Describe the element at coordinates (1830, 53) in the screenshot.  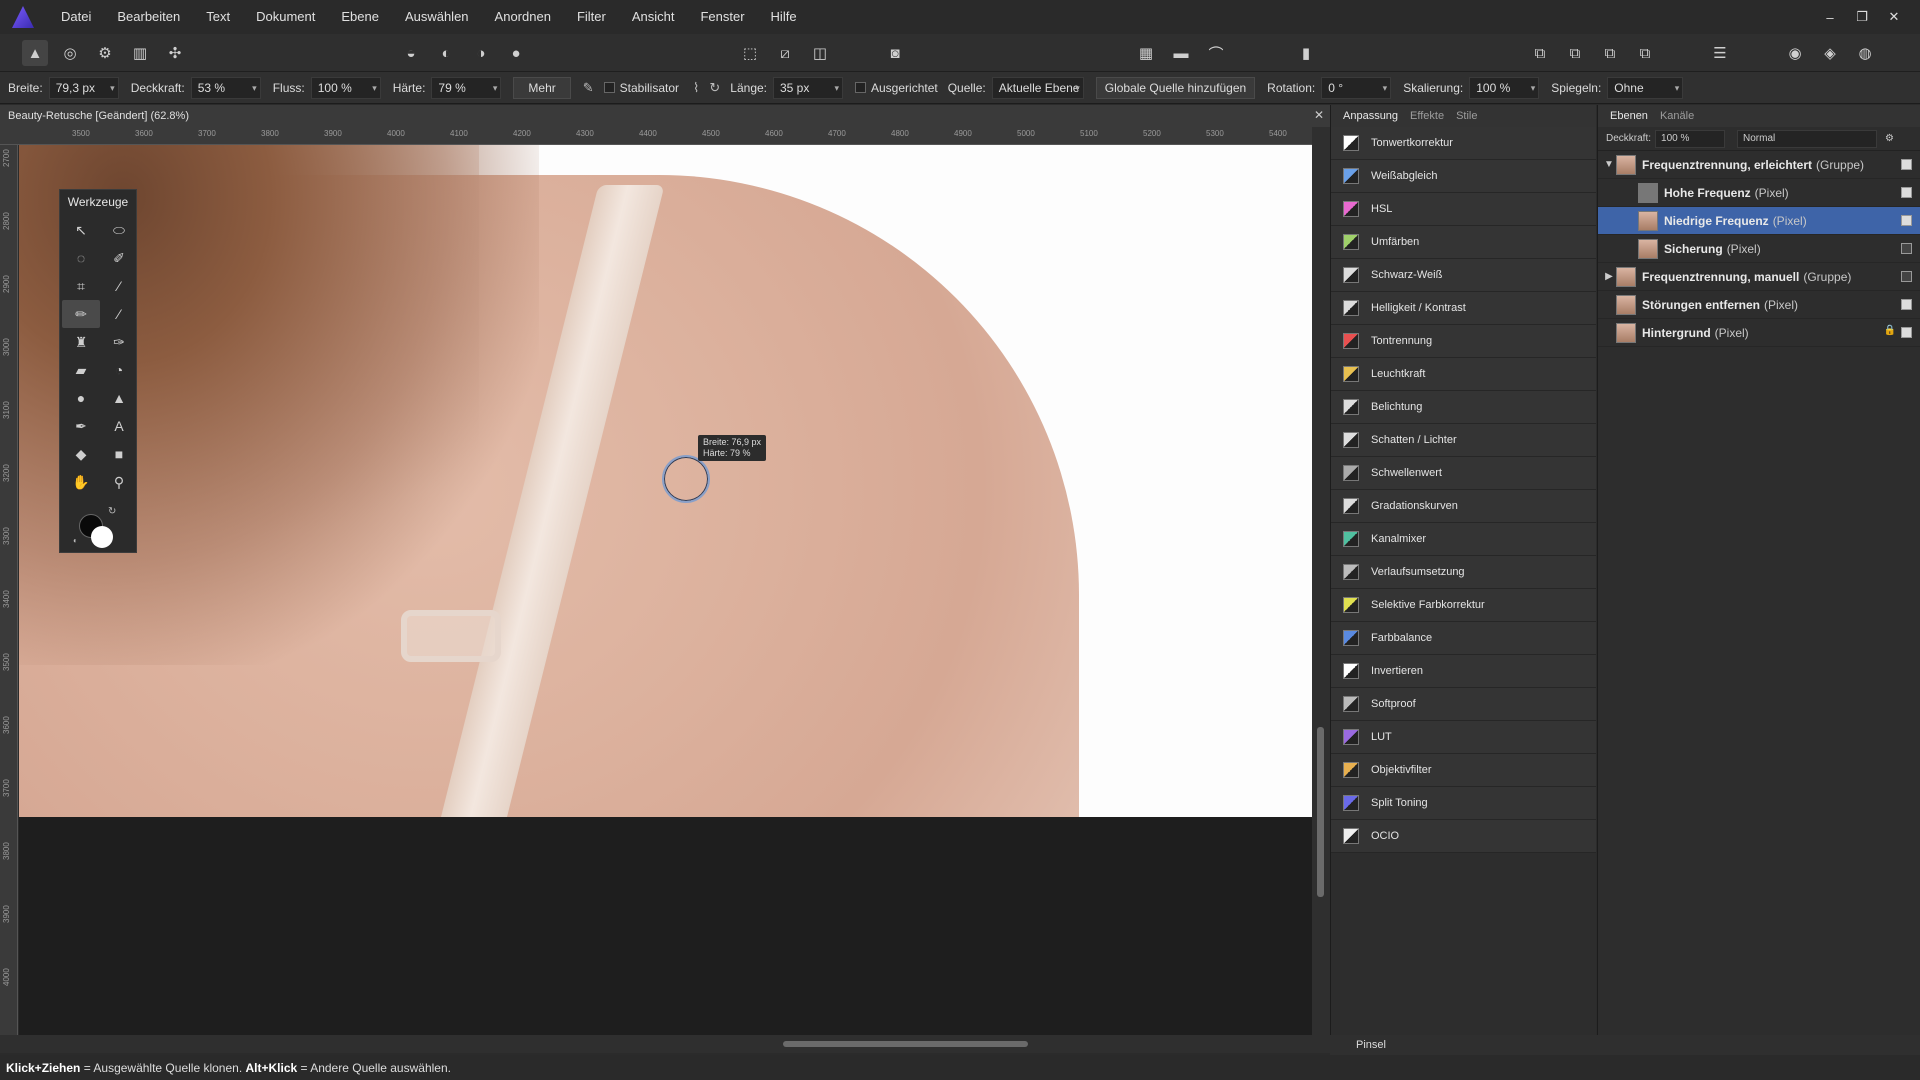
I see `boolean-subtract-icon: ◈` at that location.